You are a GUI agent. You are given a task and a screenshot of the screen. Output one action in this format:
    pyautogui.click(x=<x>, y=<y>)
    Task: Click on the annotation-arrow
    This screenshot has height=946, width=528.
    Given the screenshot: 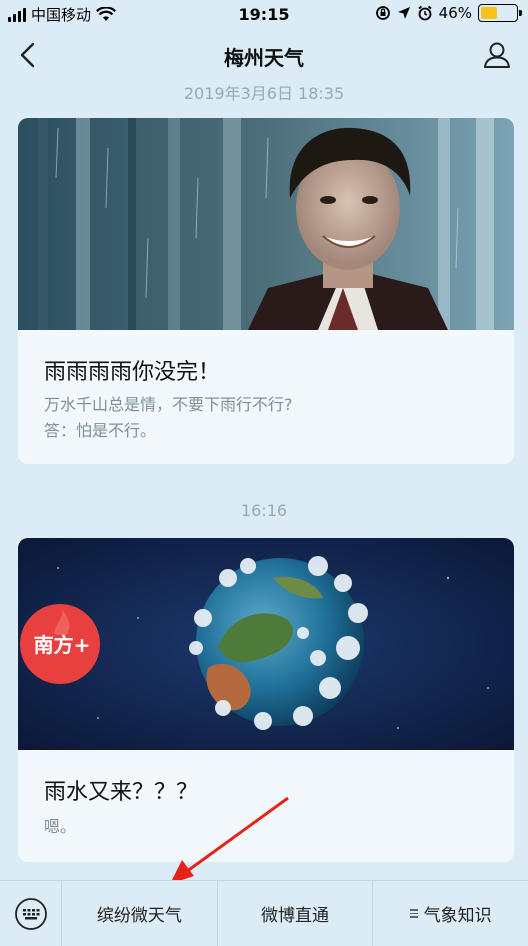 What is the action you would take?
    pyautogui.click(x=229, y=840)
    